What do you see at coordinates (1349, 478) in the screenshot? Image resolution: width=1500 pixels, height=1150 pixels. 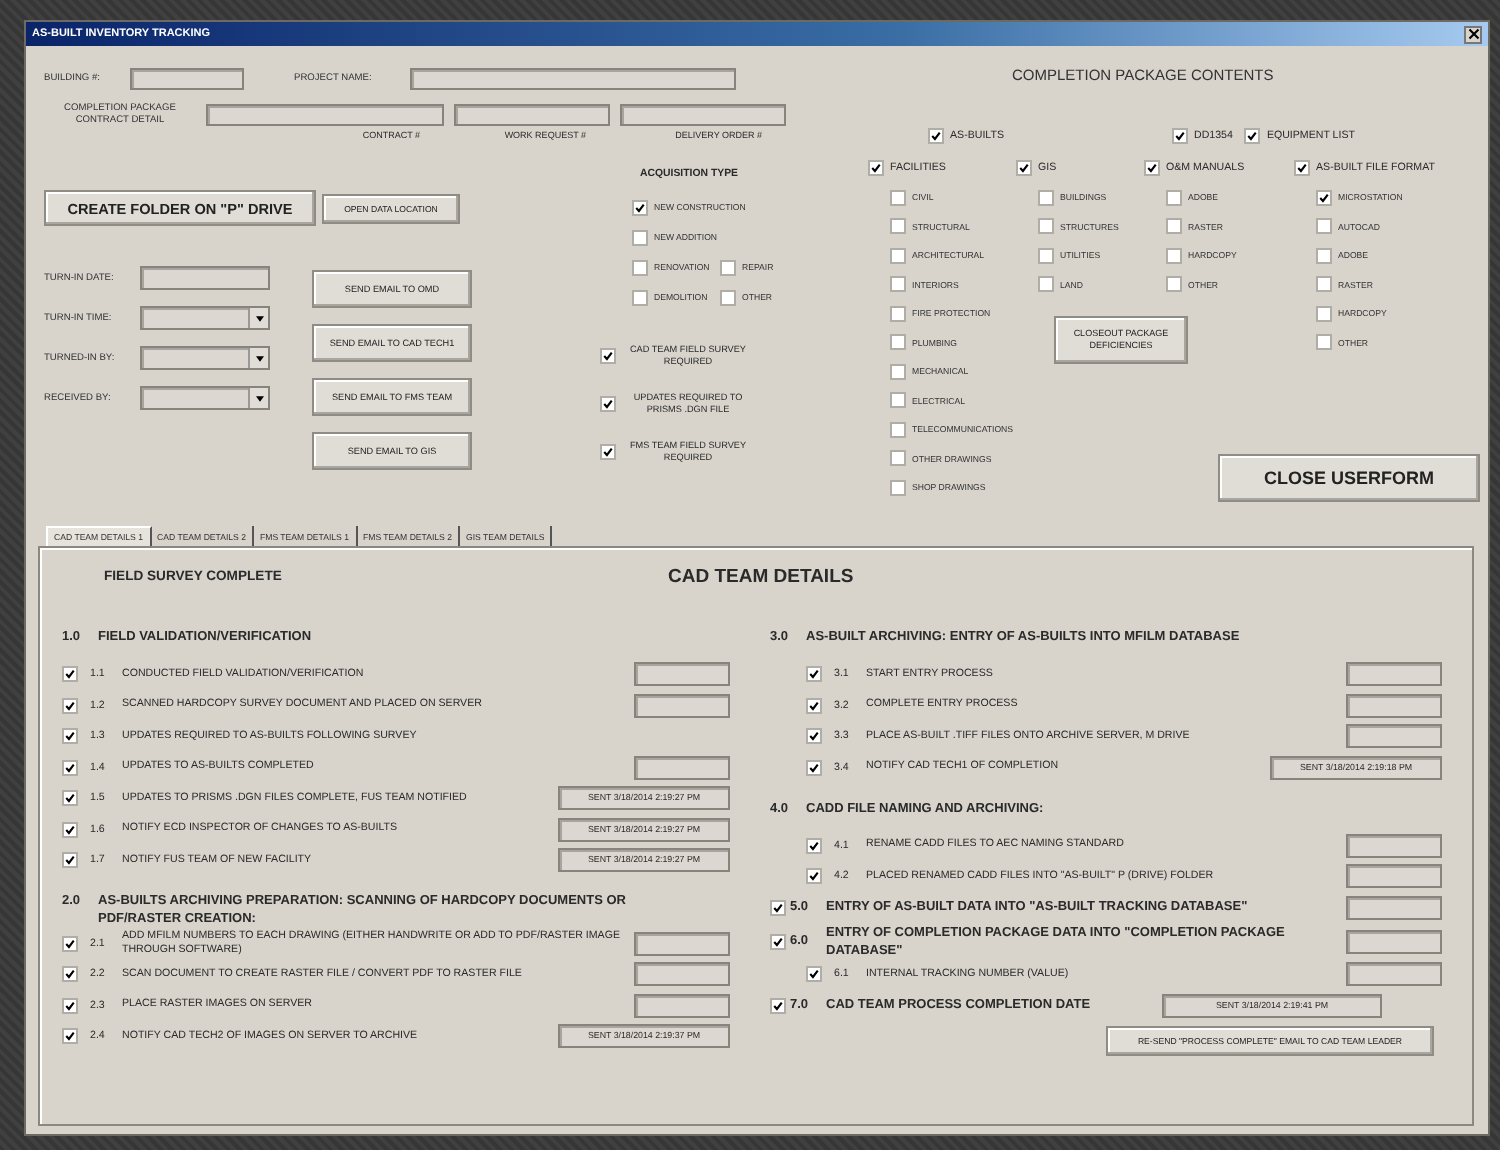 I see `close-userform-button: CLOSE USERFORM` at bounding box center [1349, 478].